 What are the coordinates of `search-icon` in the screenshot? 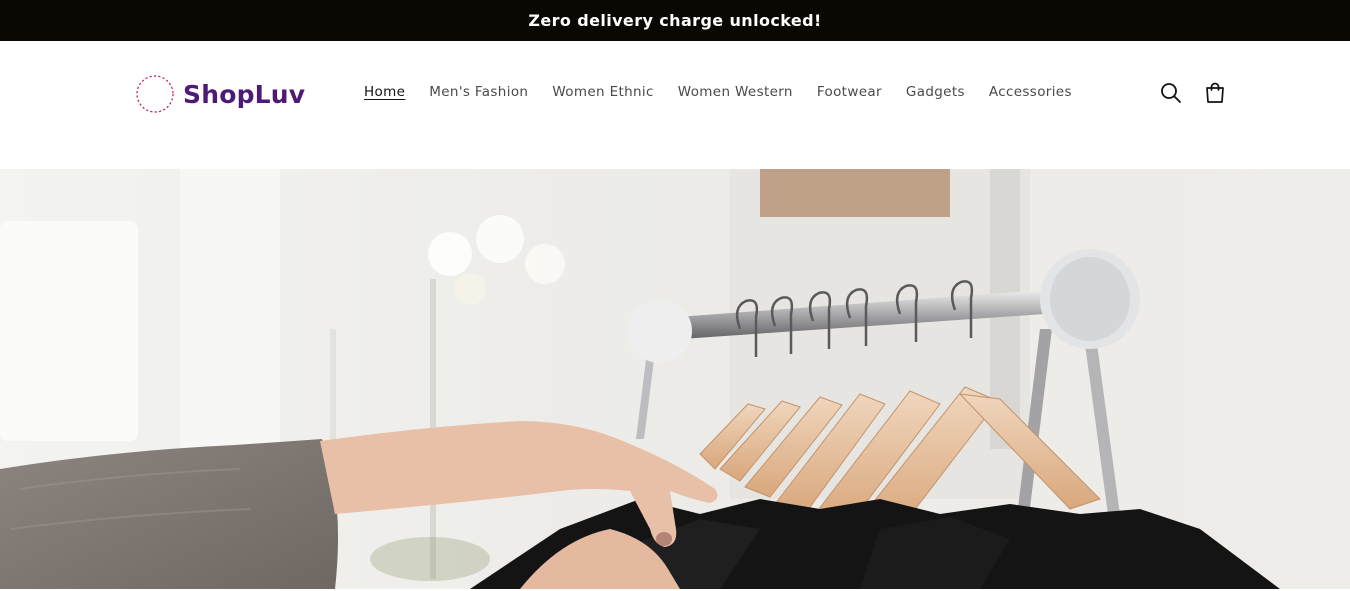 It's located at (1171, 93).